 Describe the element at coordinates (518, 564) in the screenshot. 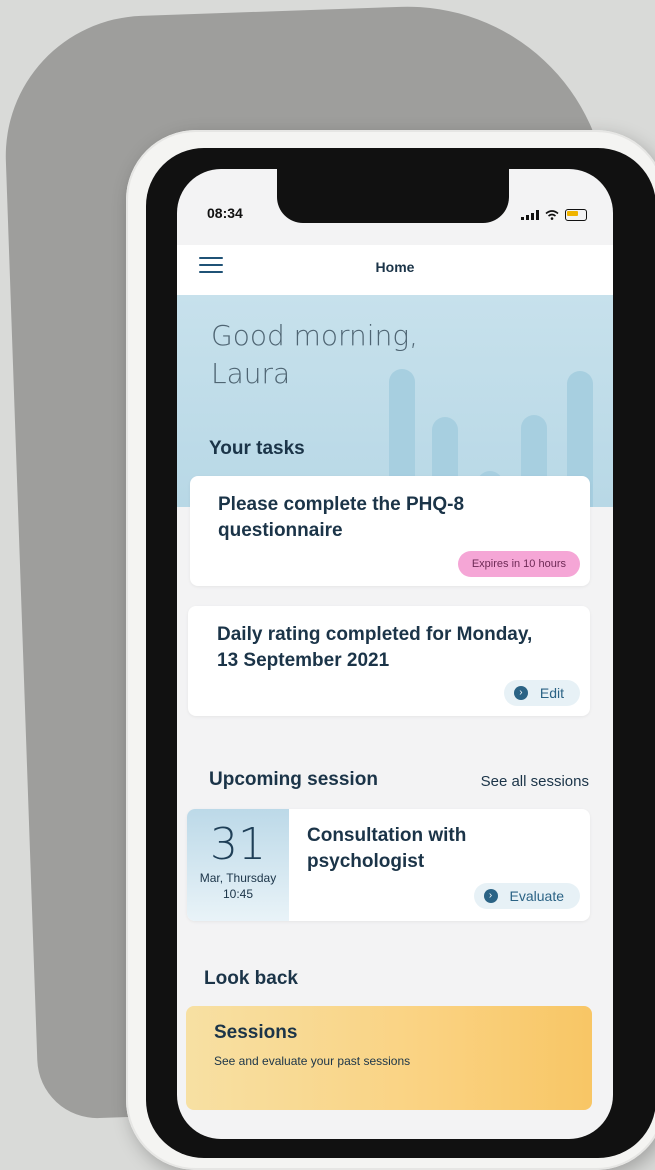

I see `expires-badge: Expires in 10 hours` at that location.